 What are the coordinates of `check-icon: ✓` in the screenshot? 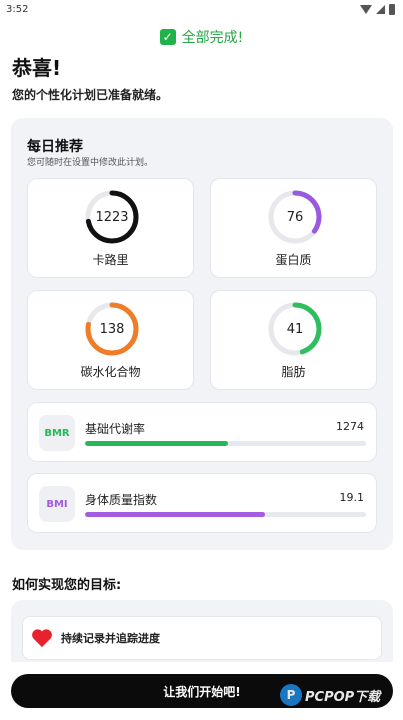 It's located at (167, 37).